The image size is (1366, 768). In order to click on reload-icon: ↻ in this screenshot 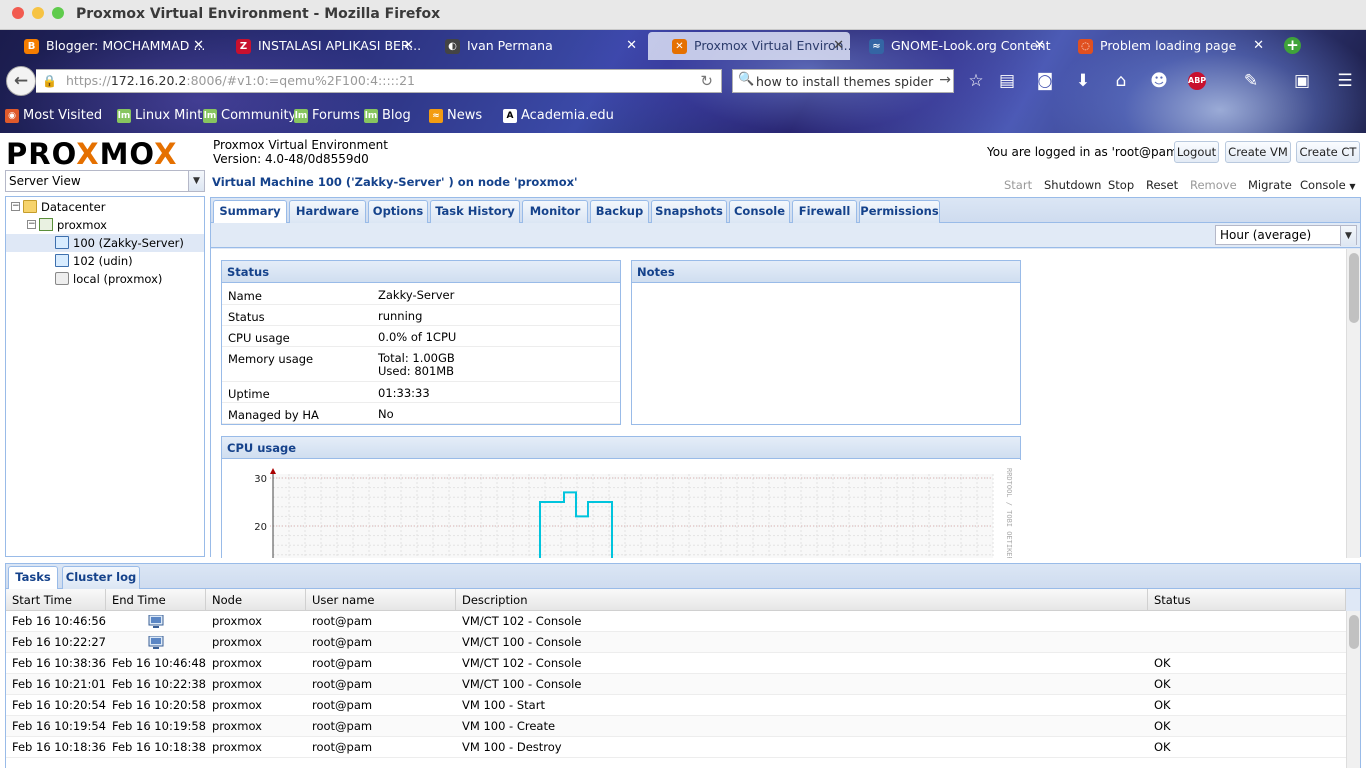, I will do `click(706, 81)`.